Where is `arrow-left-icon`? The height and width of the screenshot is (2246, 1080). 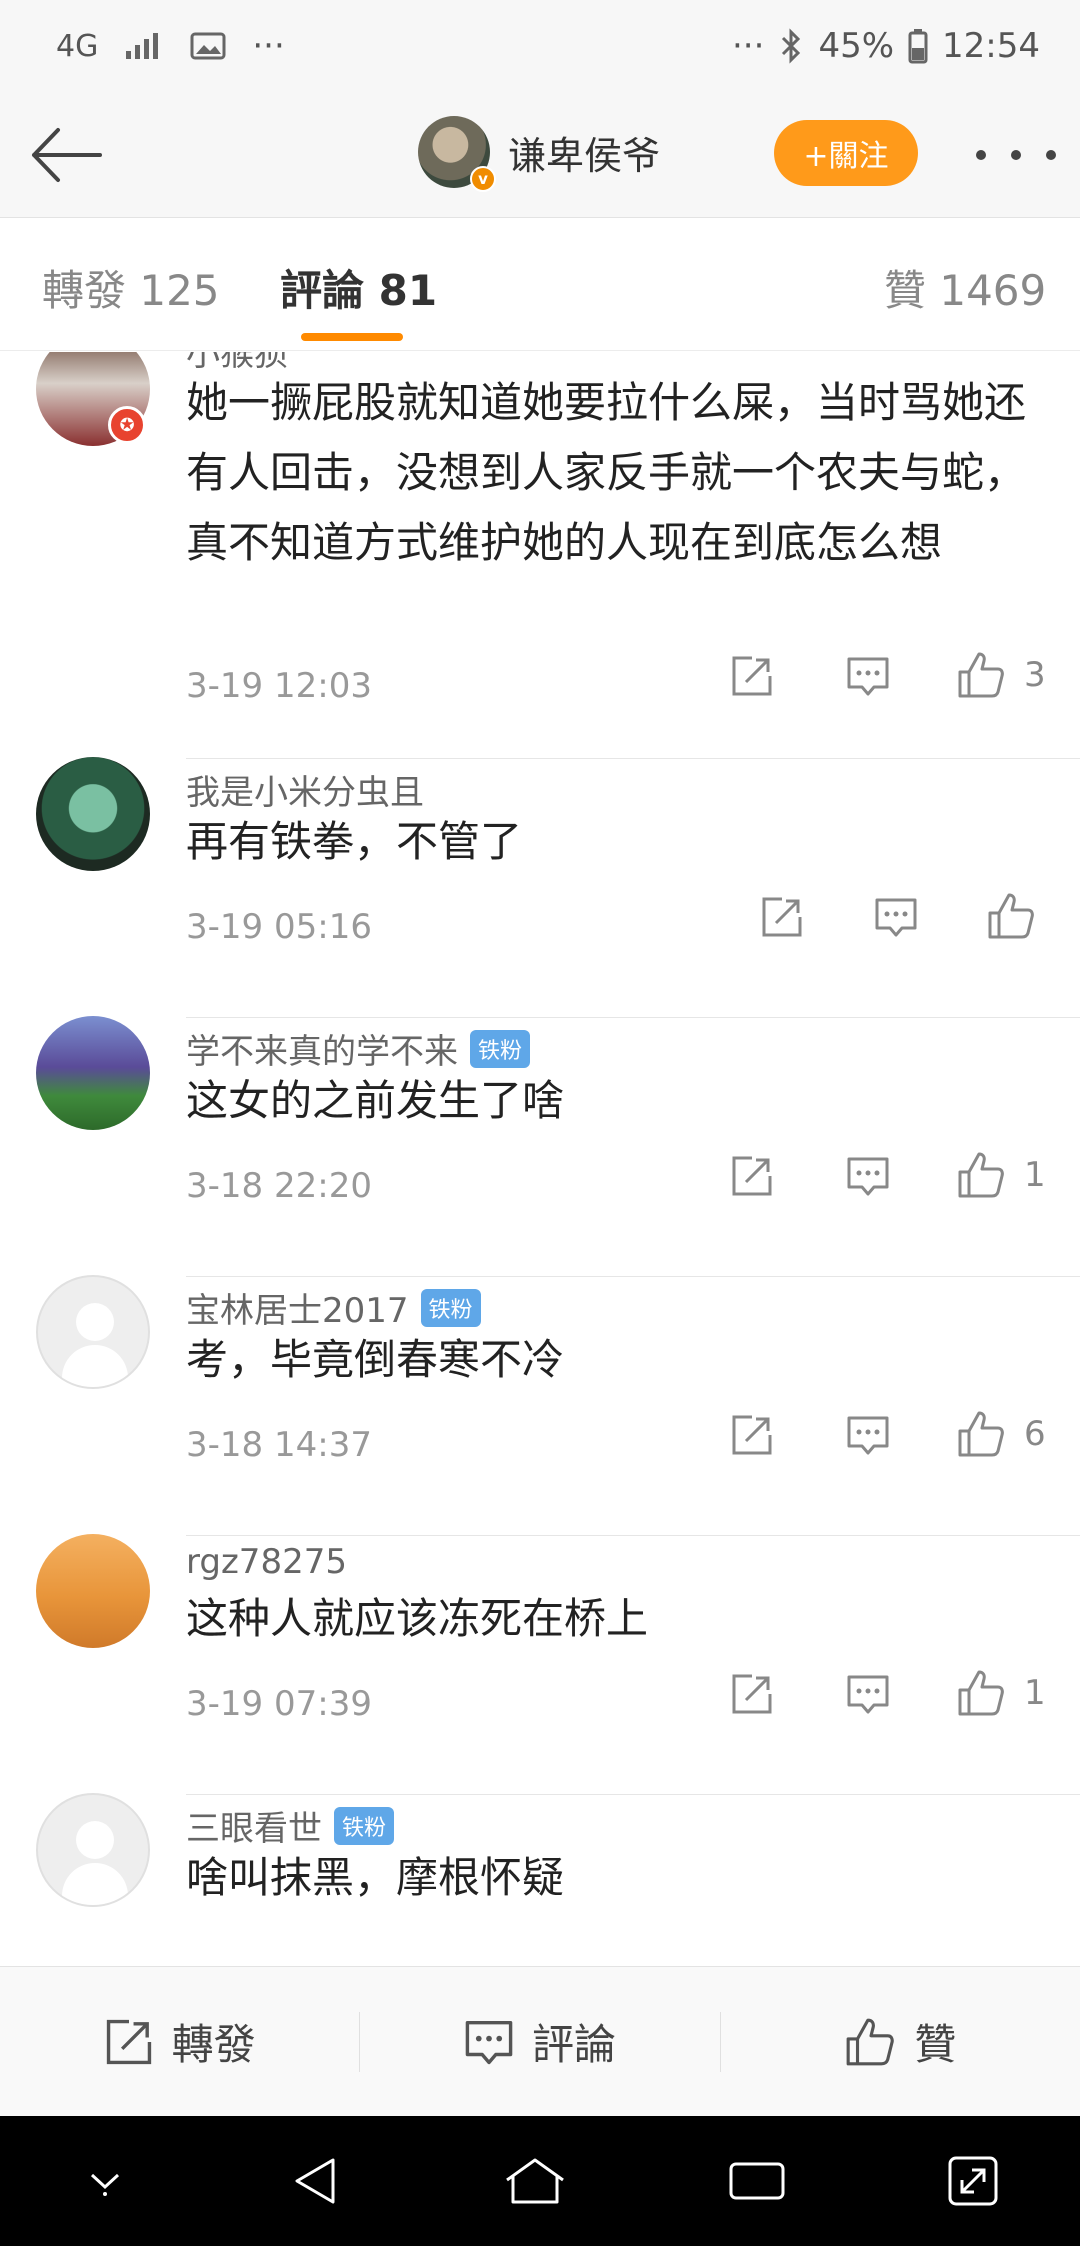
arrow-left-icon is located at coordinates (67, 155).